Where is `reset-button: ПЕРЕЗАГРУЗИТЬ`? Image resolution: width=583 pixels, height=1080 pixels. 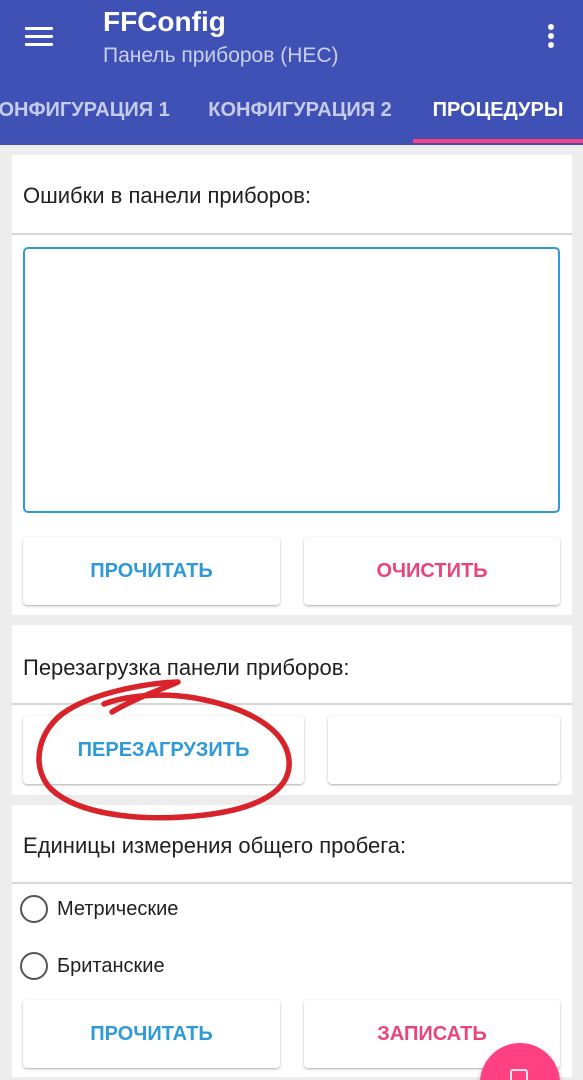 reset-button: ПЕРЕЗАГРУЗИТЬ is located at coordinates (163, 750).